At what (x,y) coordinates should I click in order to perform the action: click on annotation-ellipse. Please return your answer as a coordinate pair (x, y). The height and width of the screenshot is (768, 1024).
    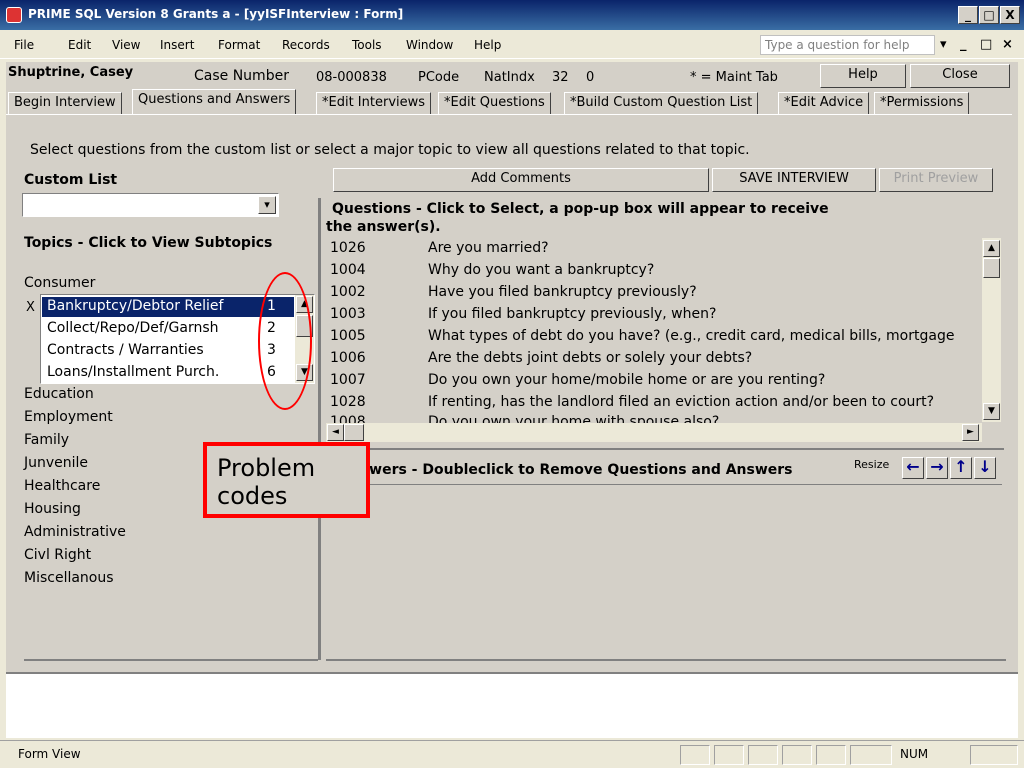
    Looking at the image, I should click on (285, 341).